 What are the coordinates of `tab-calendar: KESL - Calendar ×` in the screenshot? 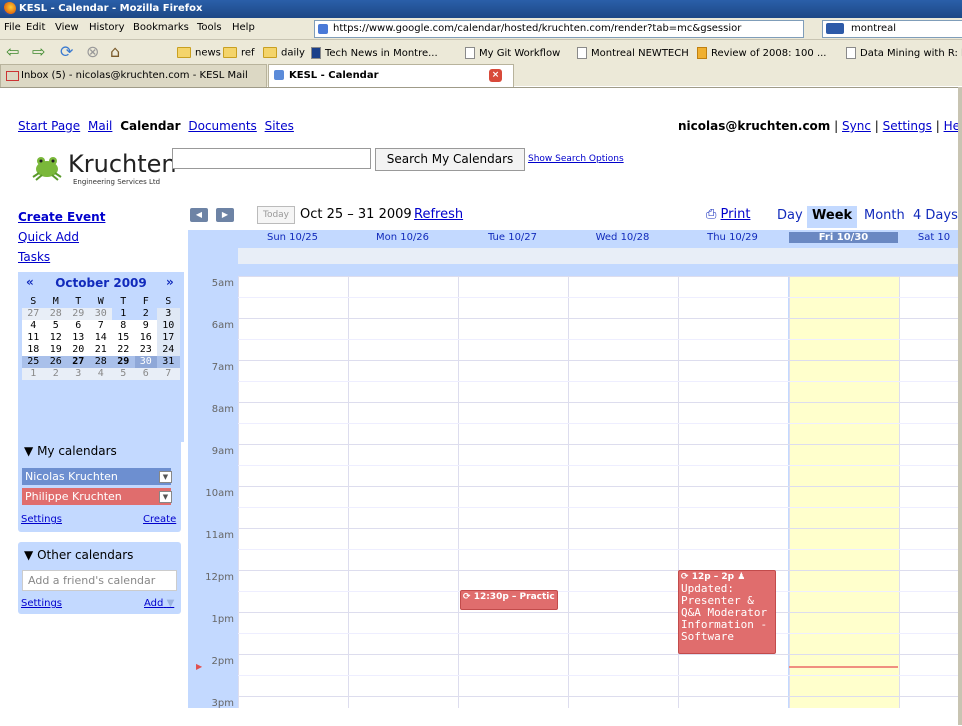 It's located at (391, 75).